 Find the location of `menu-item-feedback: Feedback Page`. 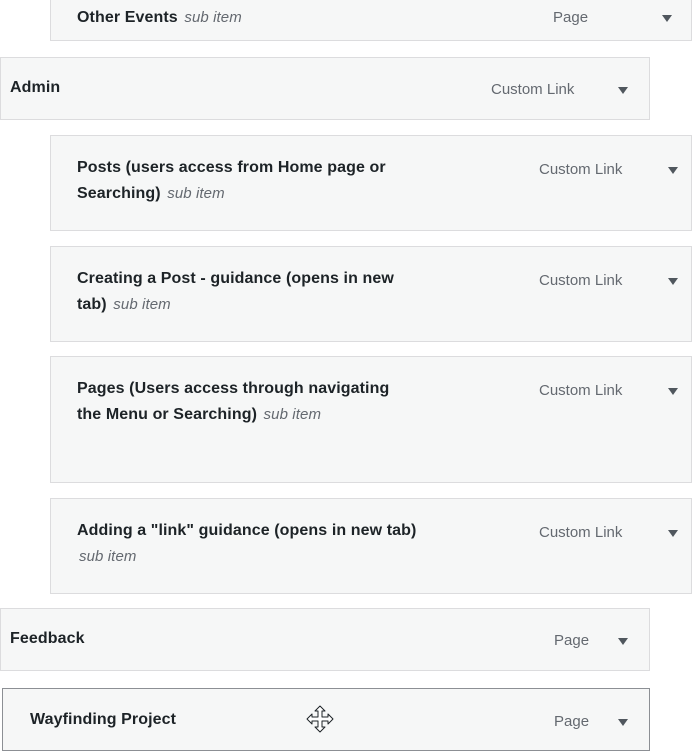

menu-item-feedback: Feedback Page is located at coordinates (325, 639).